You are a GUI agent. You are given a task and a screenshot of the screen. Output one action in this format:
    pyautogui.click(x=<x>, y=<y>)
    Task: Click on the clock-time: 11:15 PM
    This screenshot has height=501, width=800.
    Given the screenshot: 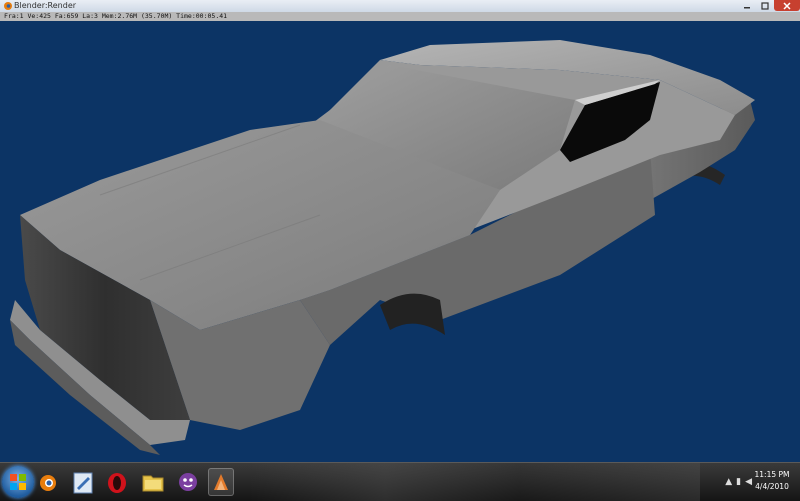 What is the action you would take?
    pyautogui.click(x=772, y=474)
    